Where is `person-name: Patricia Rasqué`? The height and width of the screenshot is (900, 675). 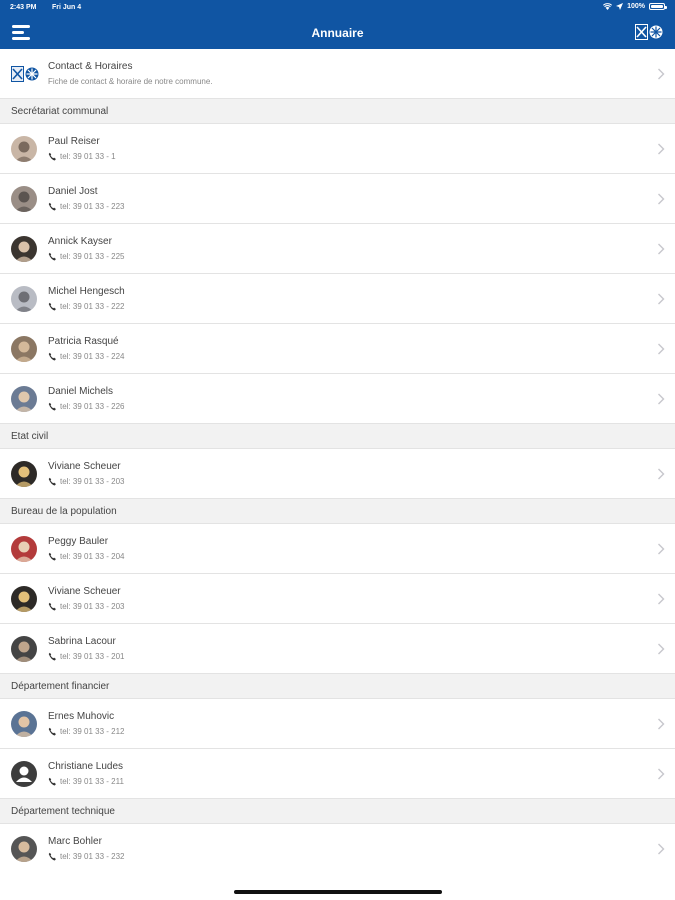 person-name: Patricia Rasqué is located at coordinates (83, 341).